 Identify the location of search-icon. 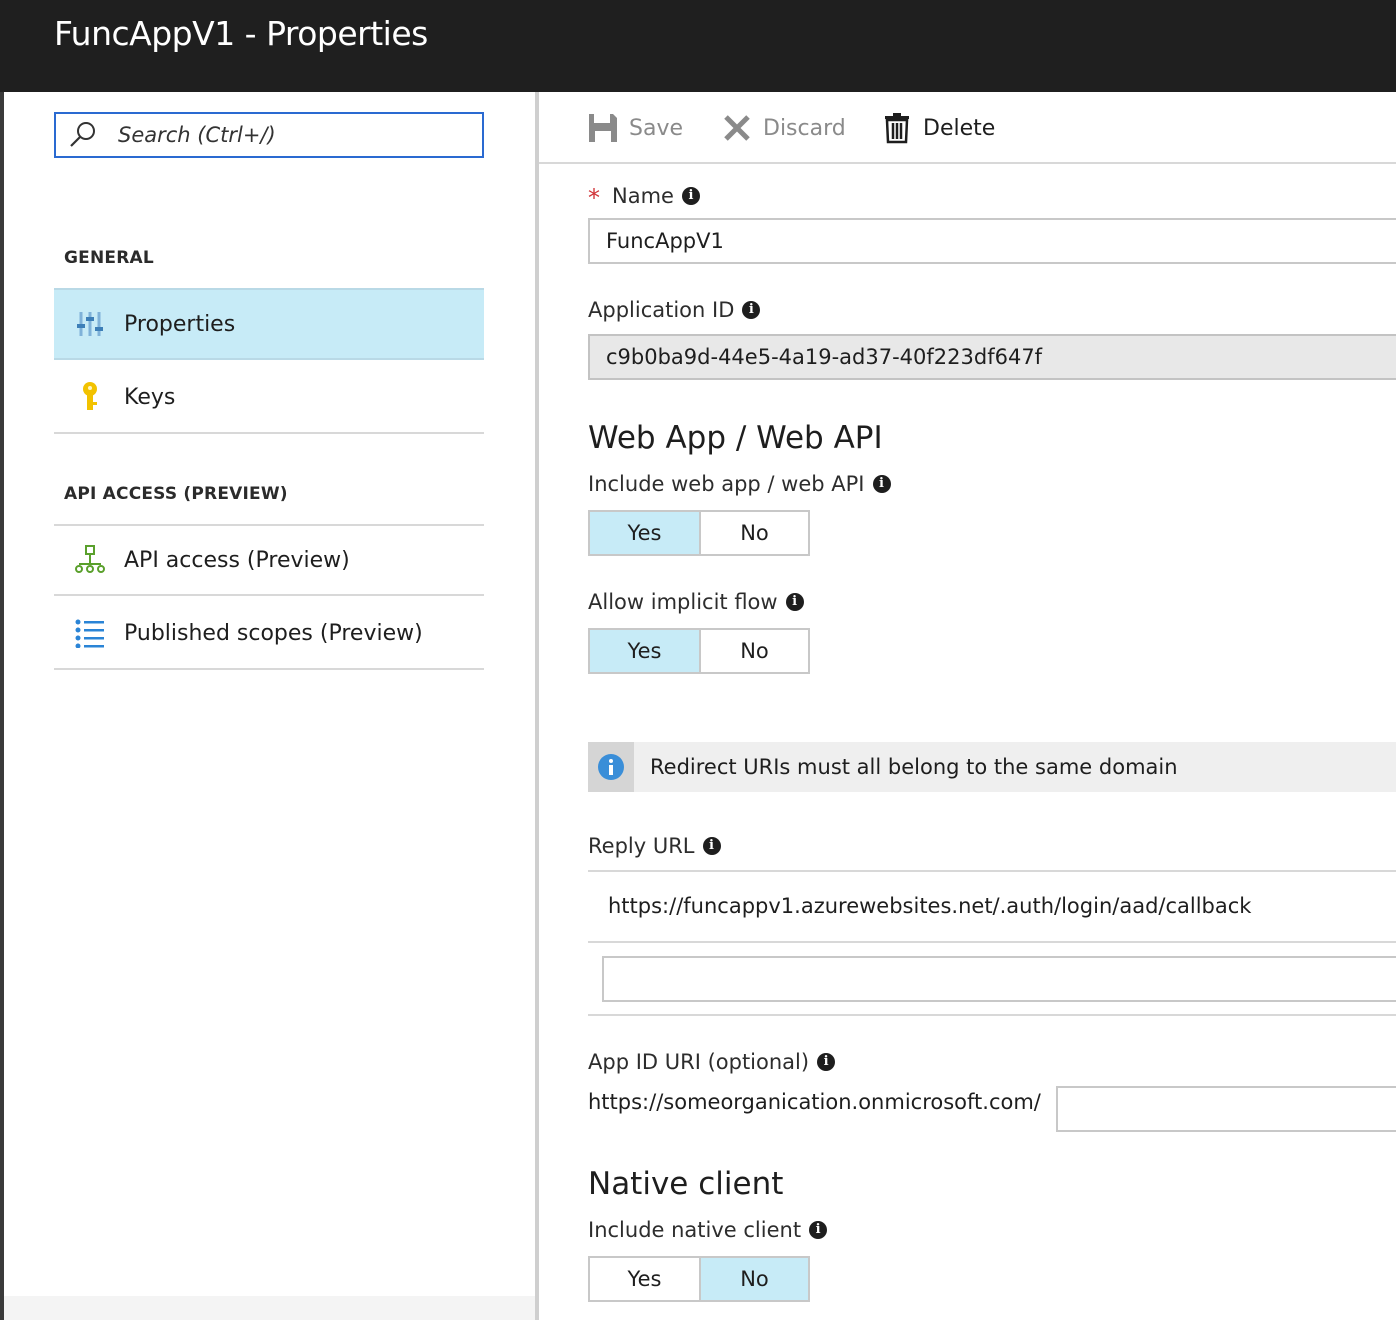
(82, 134).